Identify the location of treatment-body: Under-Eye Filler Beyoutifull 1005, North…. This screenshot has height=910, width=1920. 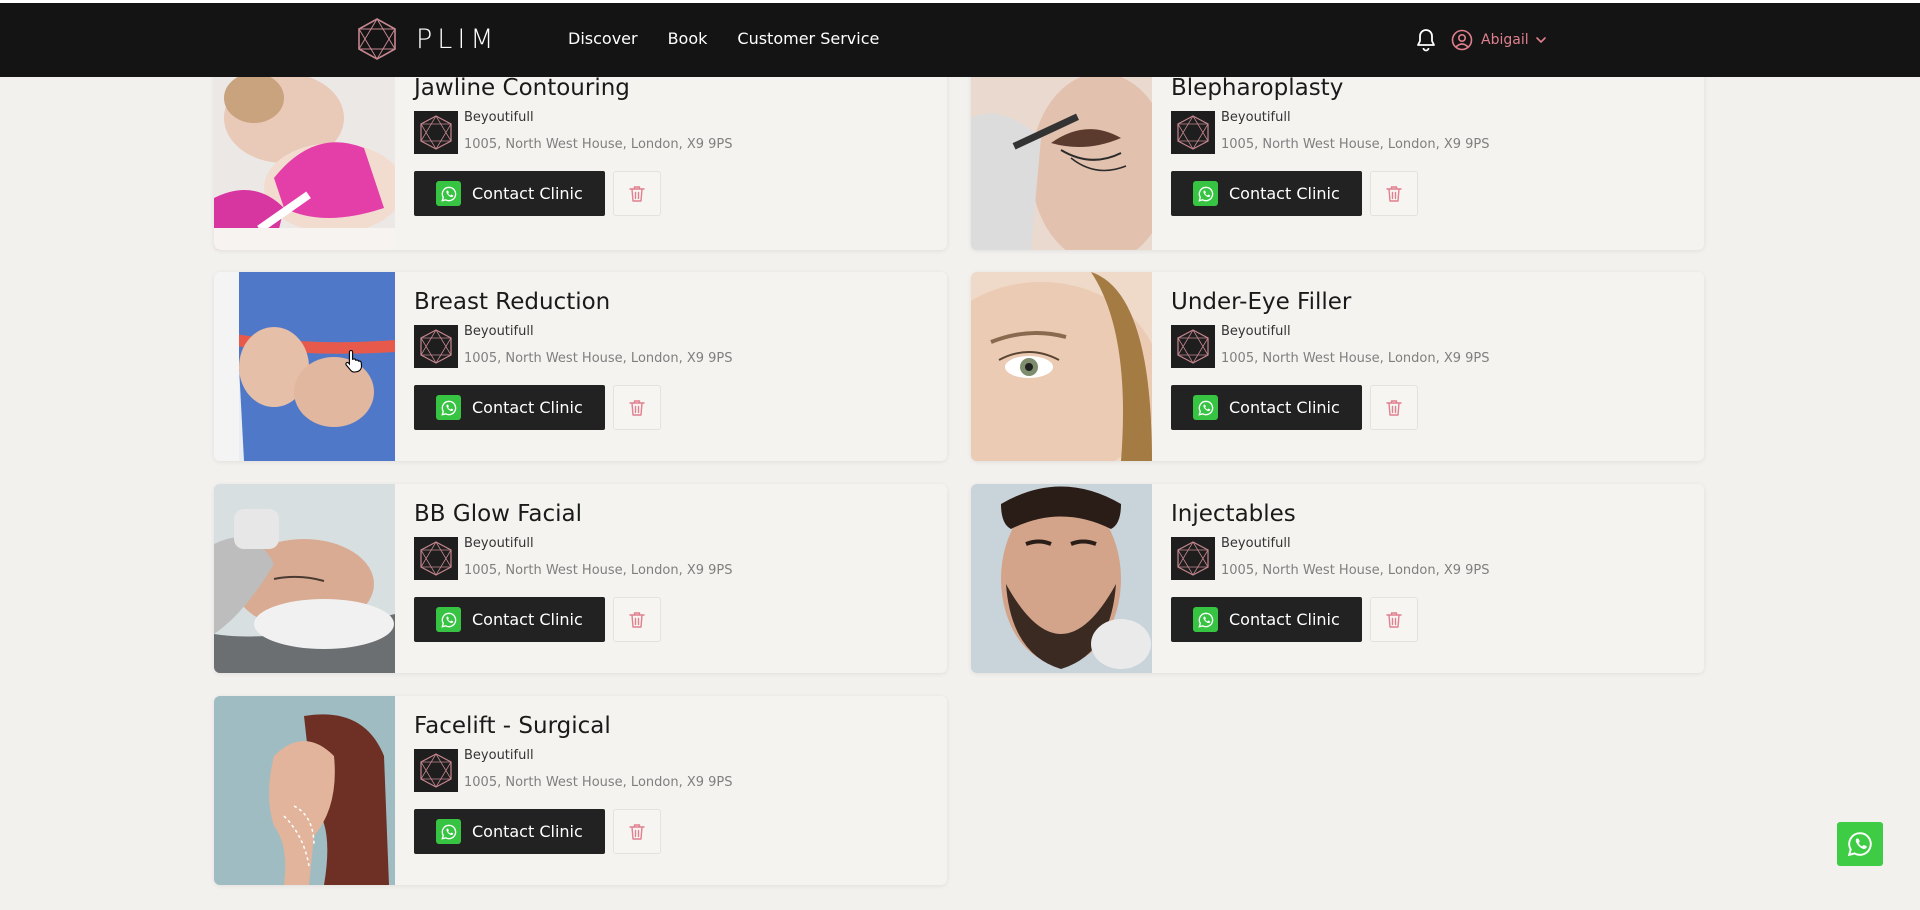
(1437, 366).